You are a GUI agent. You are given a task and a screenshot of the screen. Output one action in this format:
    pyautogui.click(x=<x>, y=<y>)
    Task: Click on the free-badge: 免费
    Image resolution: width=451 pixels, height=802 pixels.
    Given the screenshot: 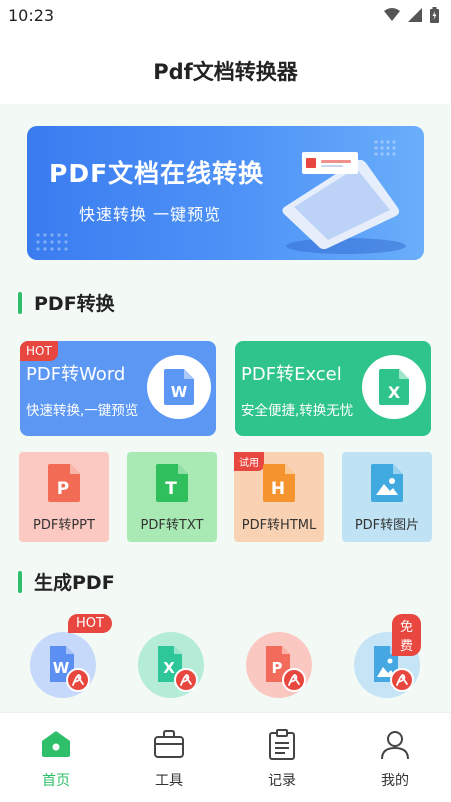 What is the action you would take?
    pyautogui.click(x=407, y=635)
    